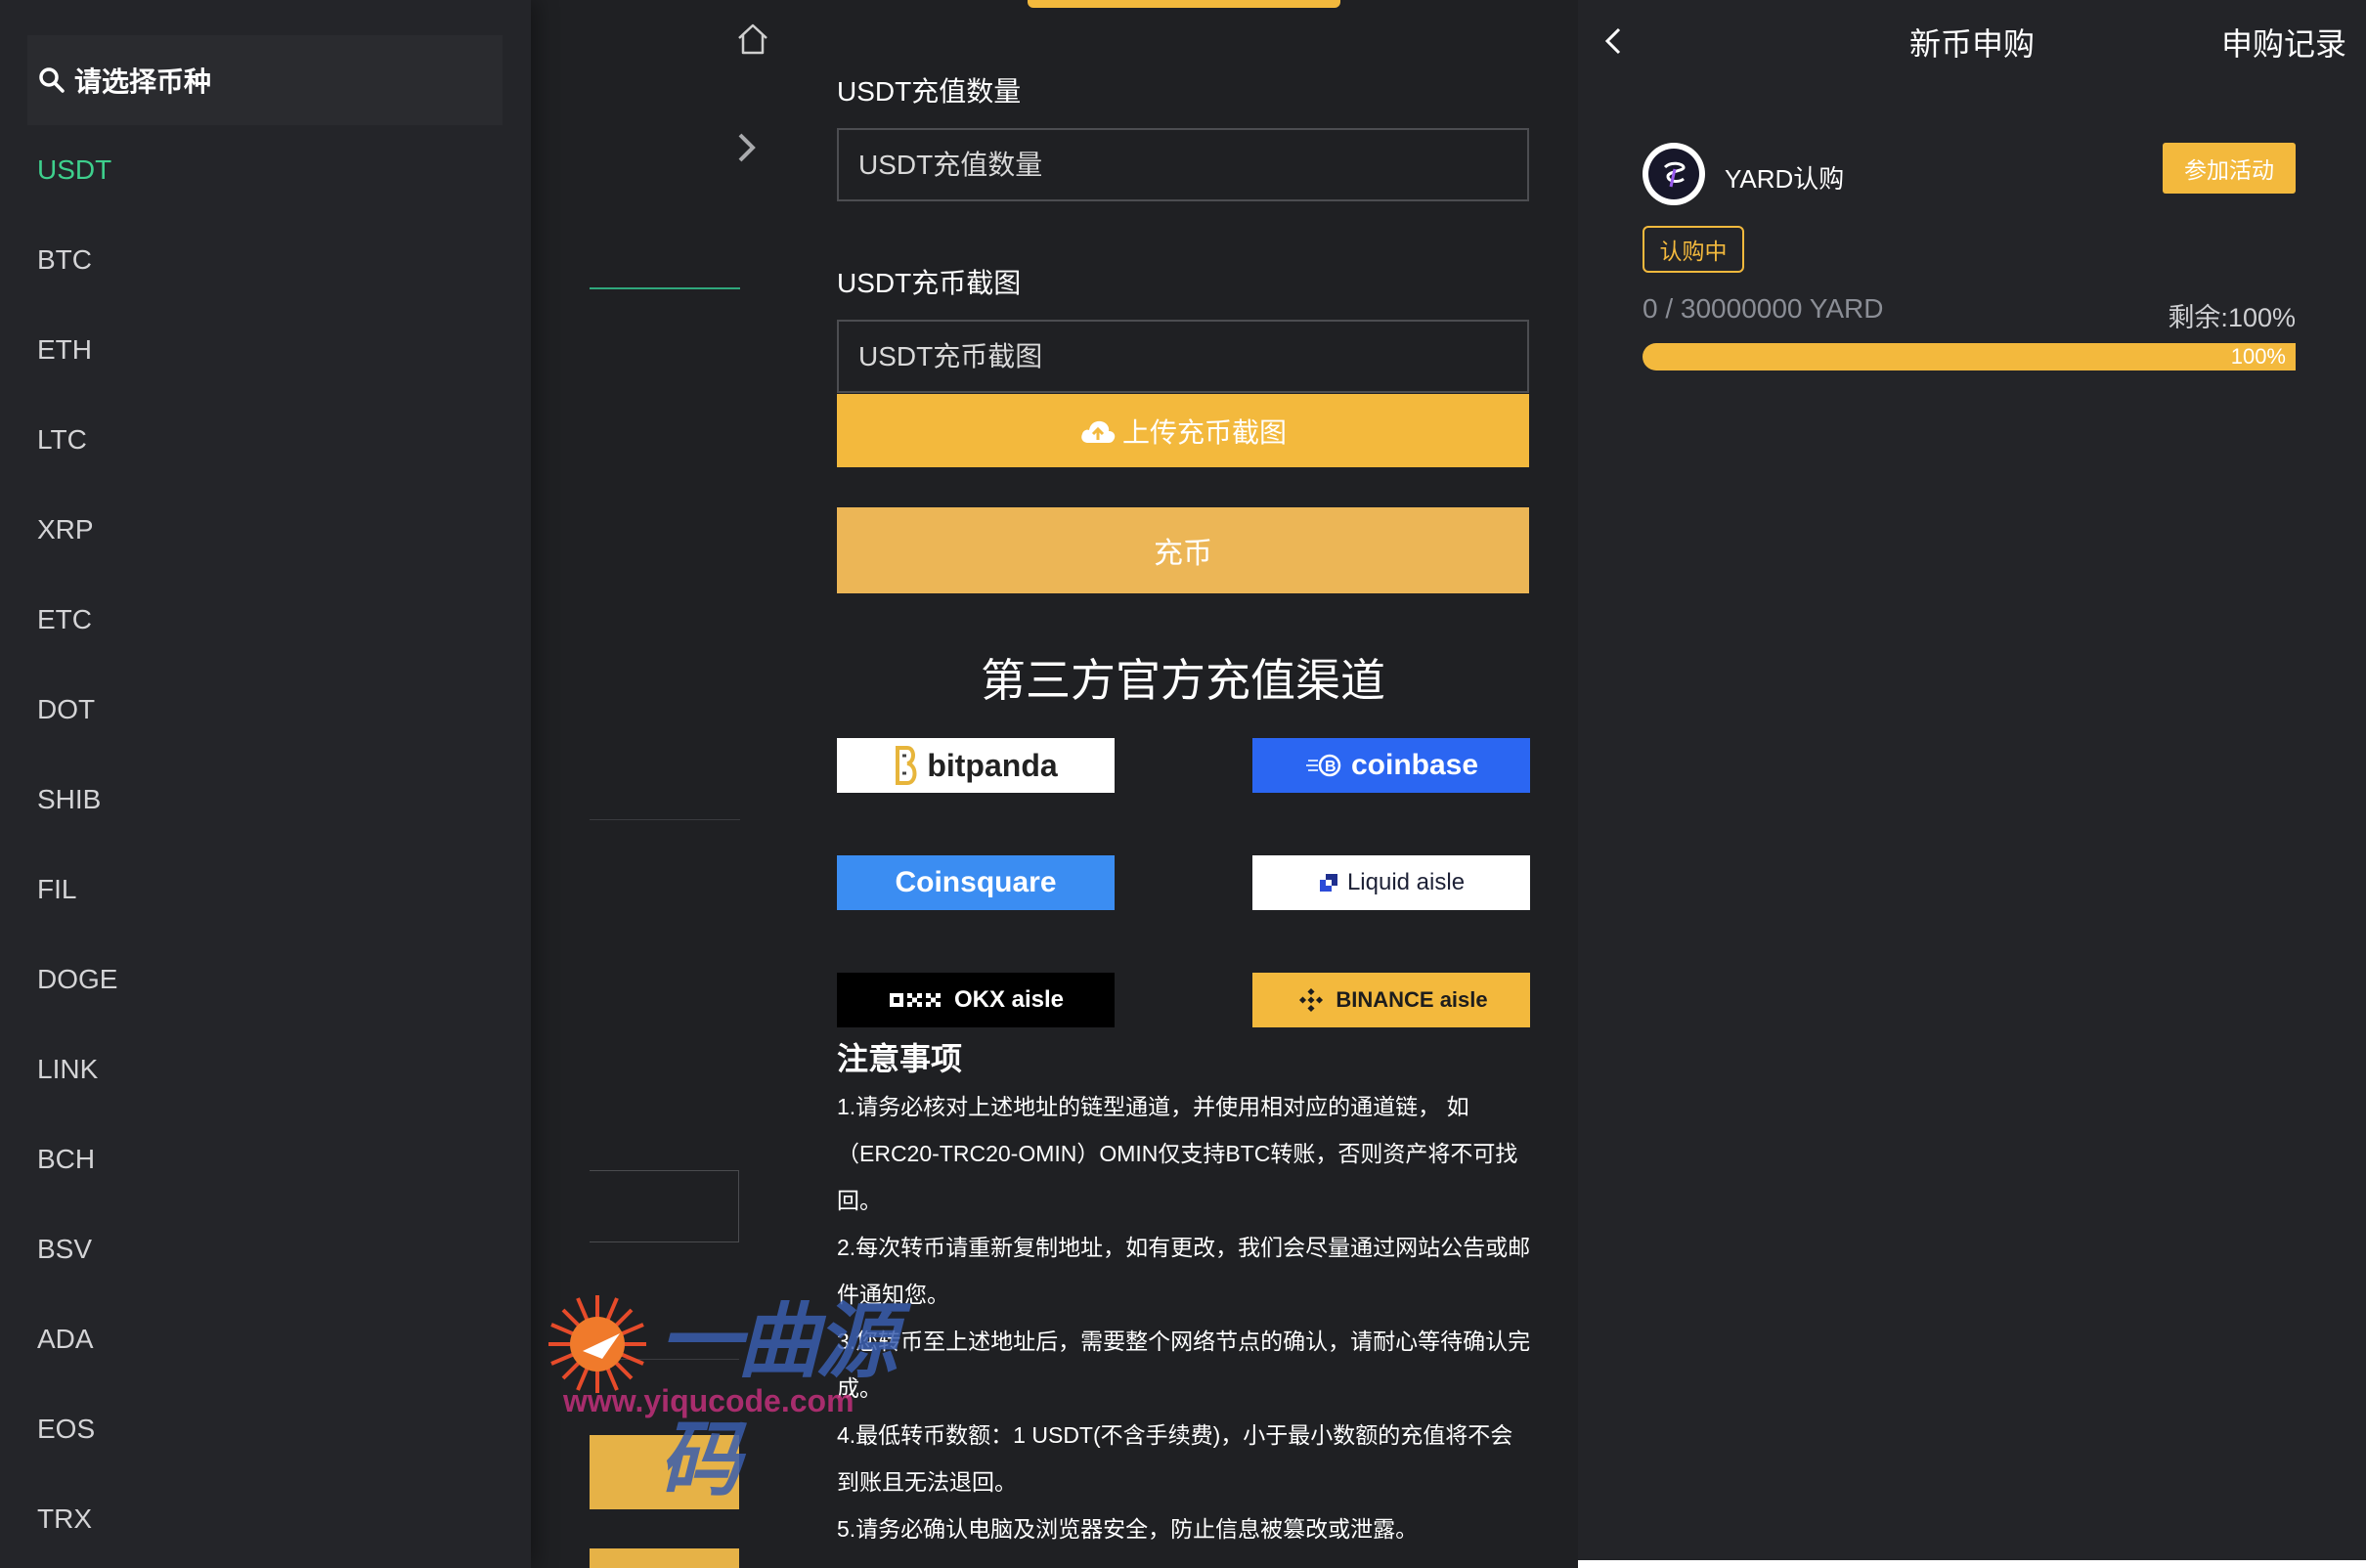 Image resolution: width=2366 pixels, height=1568 pixels. Describe the element at coordinates (2283, 42) in the screenshot. I see `records-link: 申购记录` at that location.